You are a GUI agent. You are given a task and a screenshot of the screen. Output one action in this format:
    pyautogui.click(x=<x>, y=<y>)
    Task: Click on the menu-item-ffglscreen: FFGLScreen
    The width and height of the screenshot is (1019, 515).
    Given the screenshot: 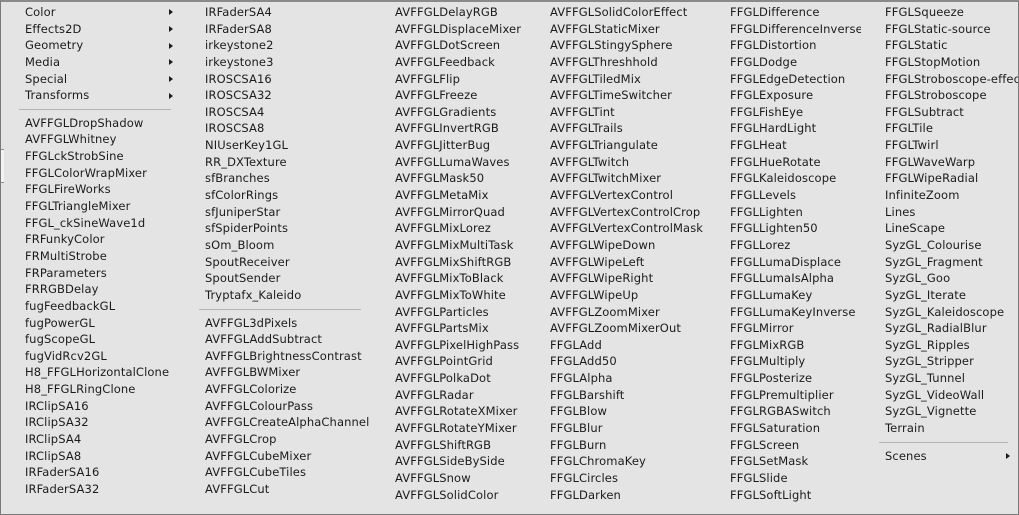 What is the action you would take?
    pyautogui.click(x=783, y=445)
    